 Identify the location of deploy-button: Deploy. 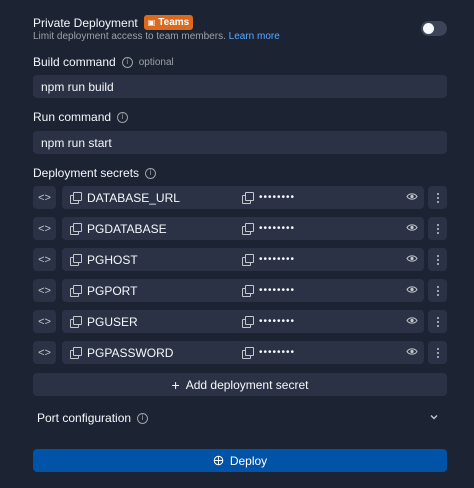
(240, 460).